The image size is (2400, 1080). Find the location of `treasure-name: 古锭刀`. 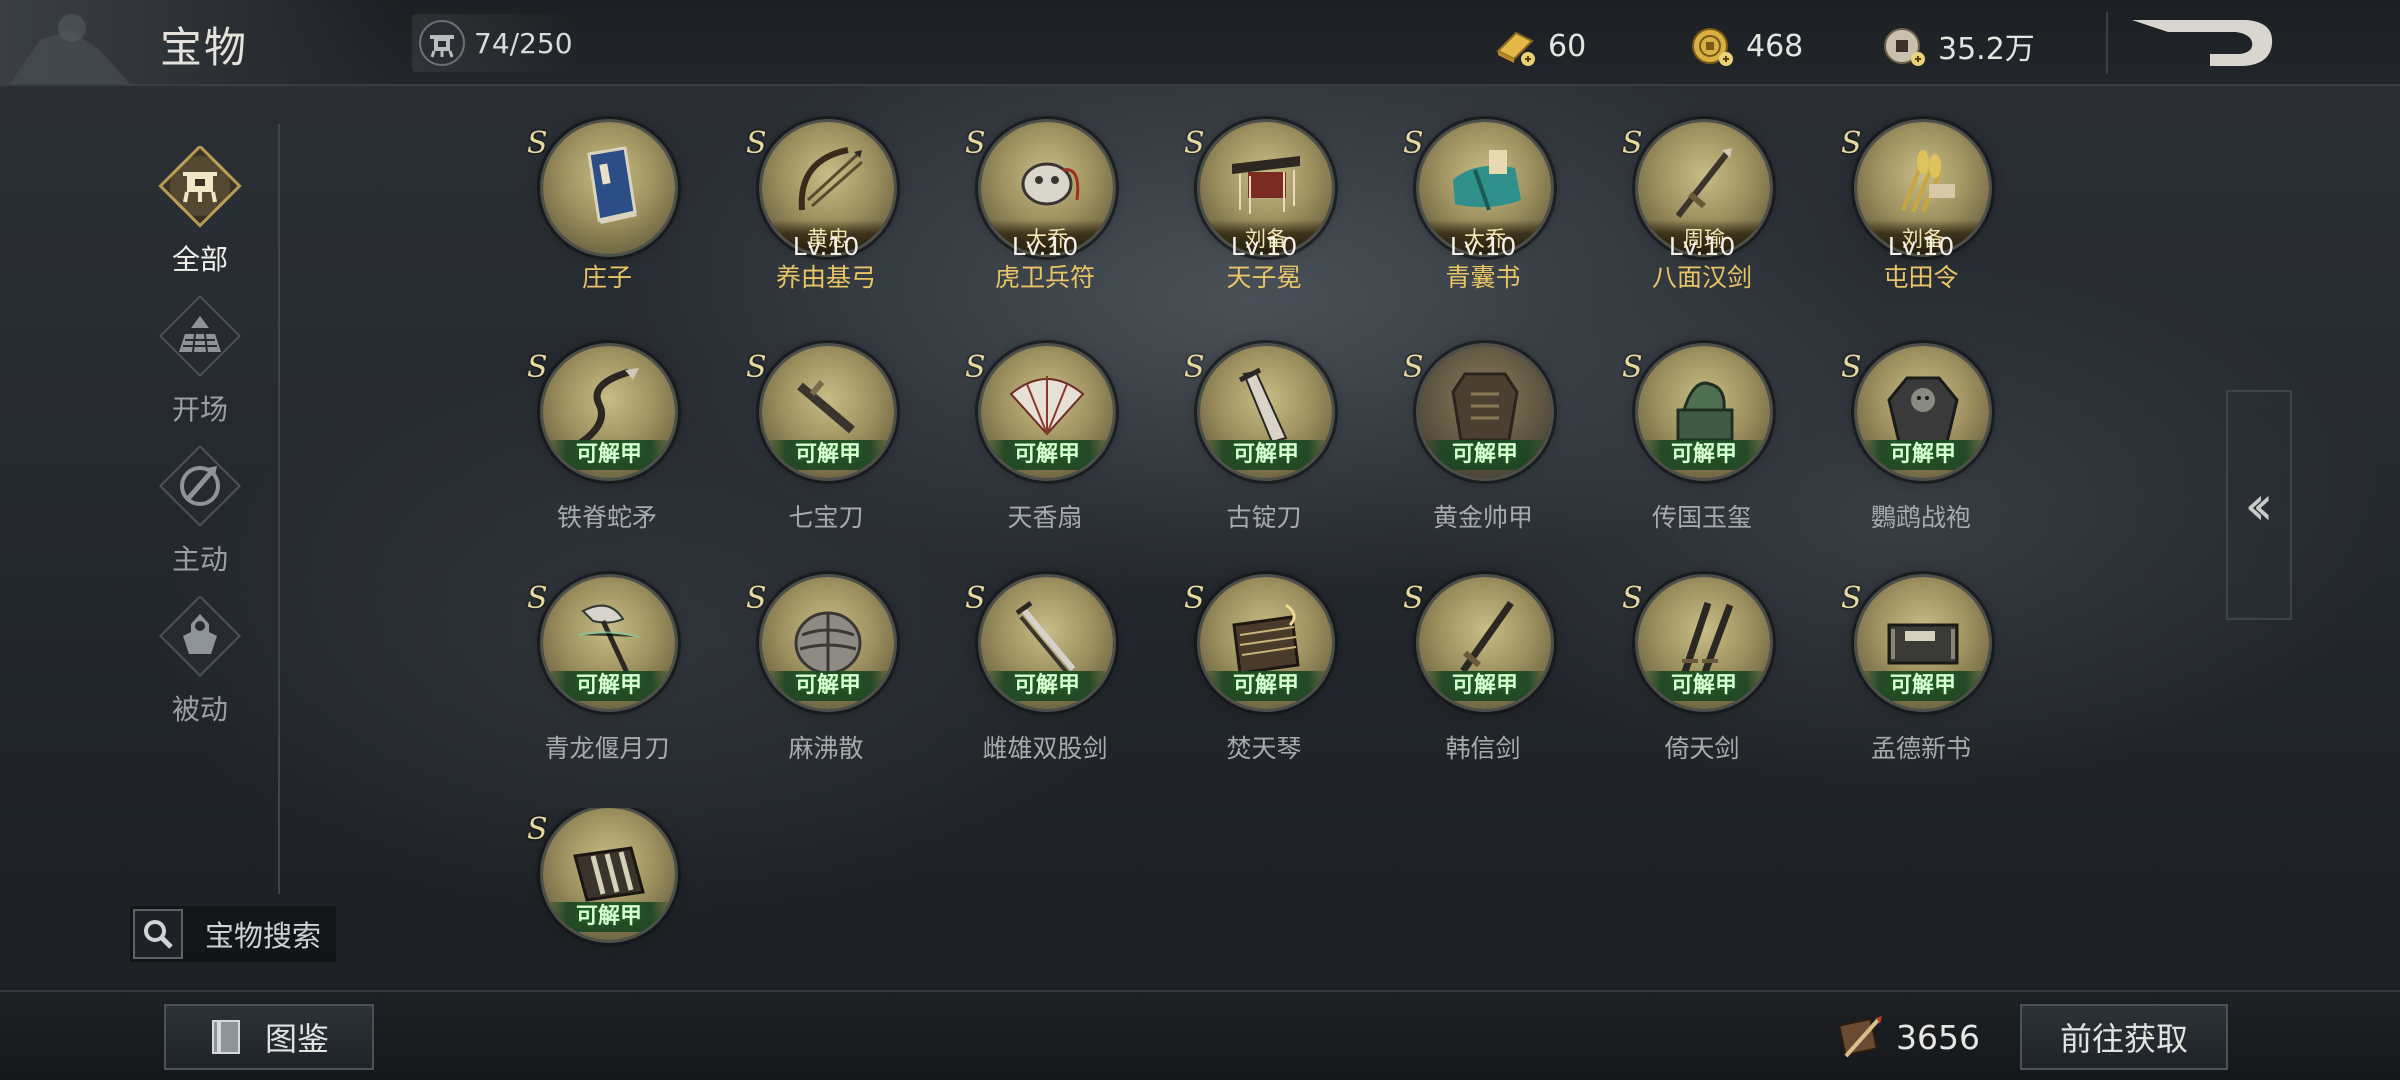

treasure-name: 古锭刀 is located at coordinates (1264, 517).